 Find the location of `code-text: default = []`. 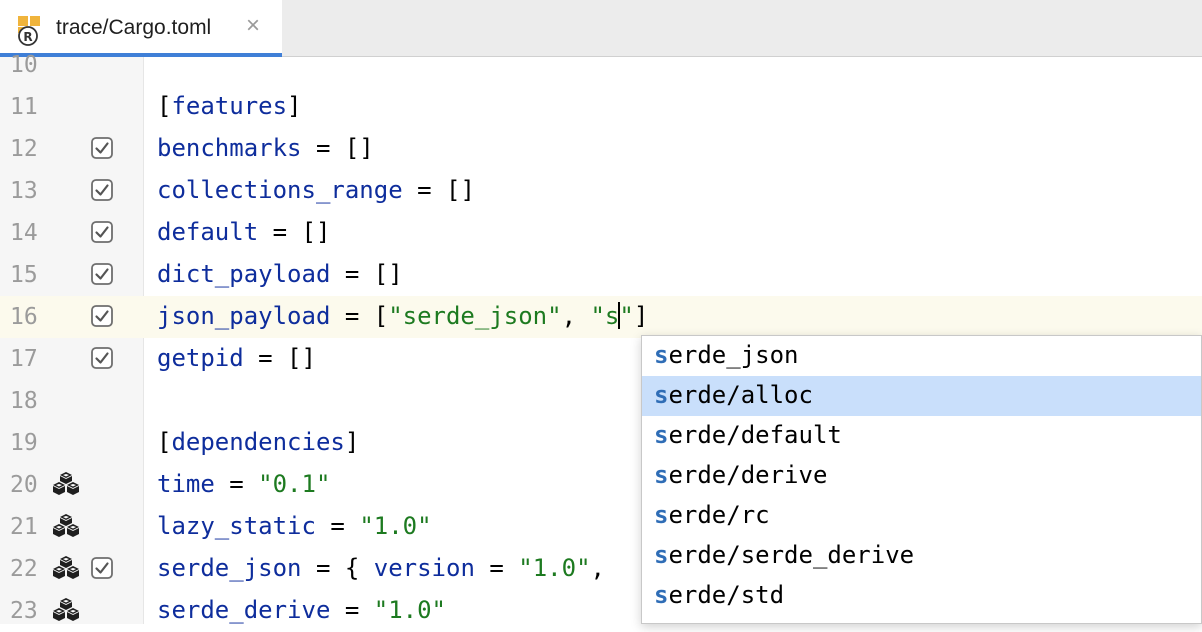

code-text: default = [] is located at coordinates (243, 232).